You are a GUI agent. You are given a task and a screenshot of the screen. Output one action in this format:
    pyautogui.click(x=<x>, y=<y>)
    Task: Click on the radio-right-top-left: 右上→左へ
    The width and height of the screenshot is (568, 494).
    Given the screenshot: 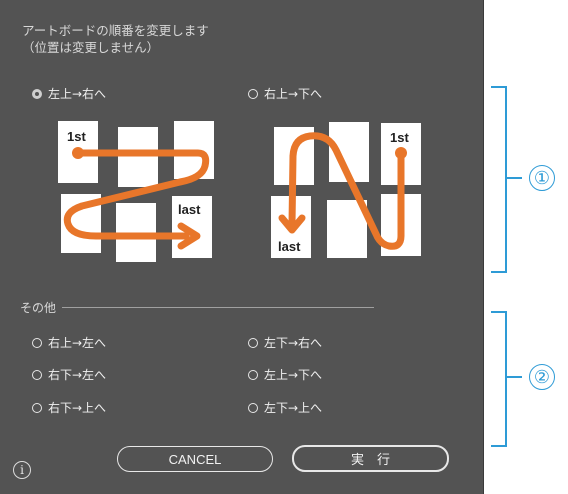 What is the action you would take?
    pyautogui.click(x=69, y=342)
    